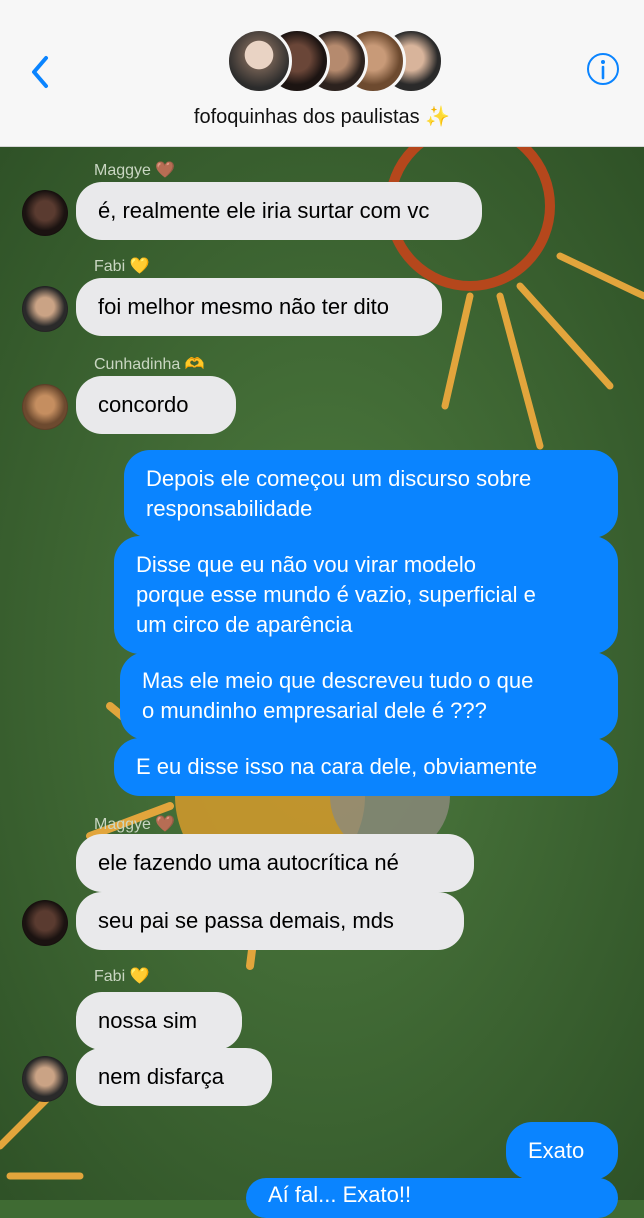 The width and height of the screenshot is (644, 1218). I want to click on info-button, so click(603, 69).